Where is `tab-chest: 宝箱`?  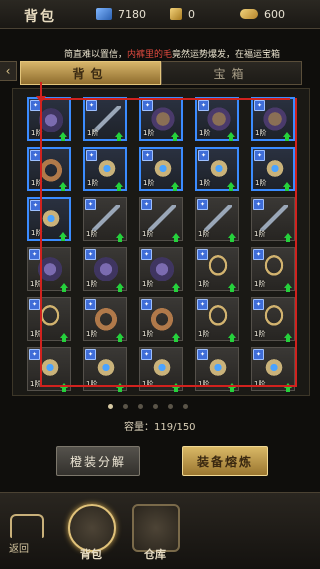
tab-chest: 宝箱 is located at coordinates (231, 73).